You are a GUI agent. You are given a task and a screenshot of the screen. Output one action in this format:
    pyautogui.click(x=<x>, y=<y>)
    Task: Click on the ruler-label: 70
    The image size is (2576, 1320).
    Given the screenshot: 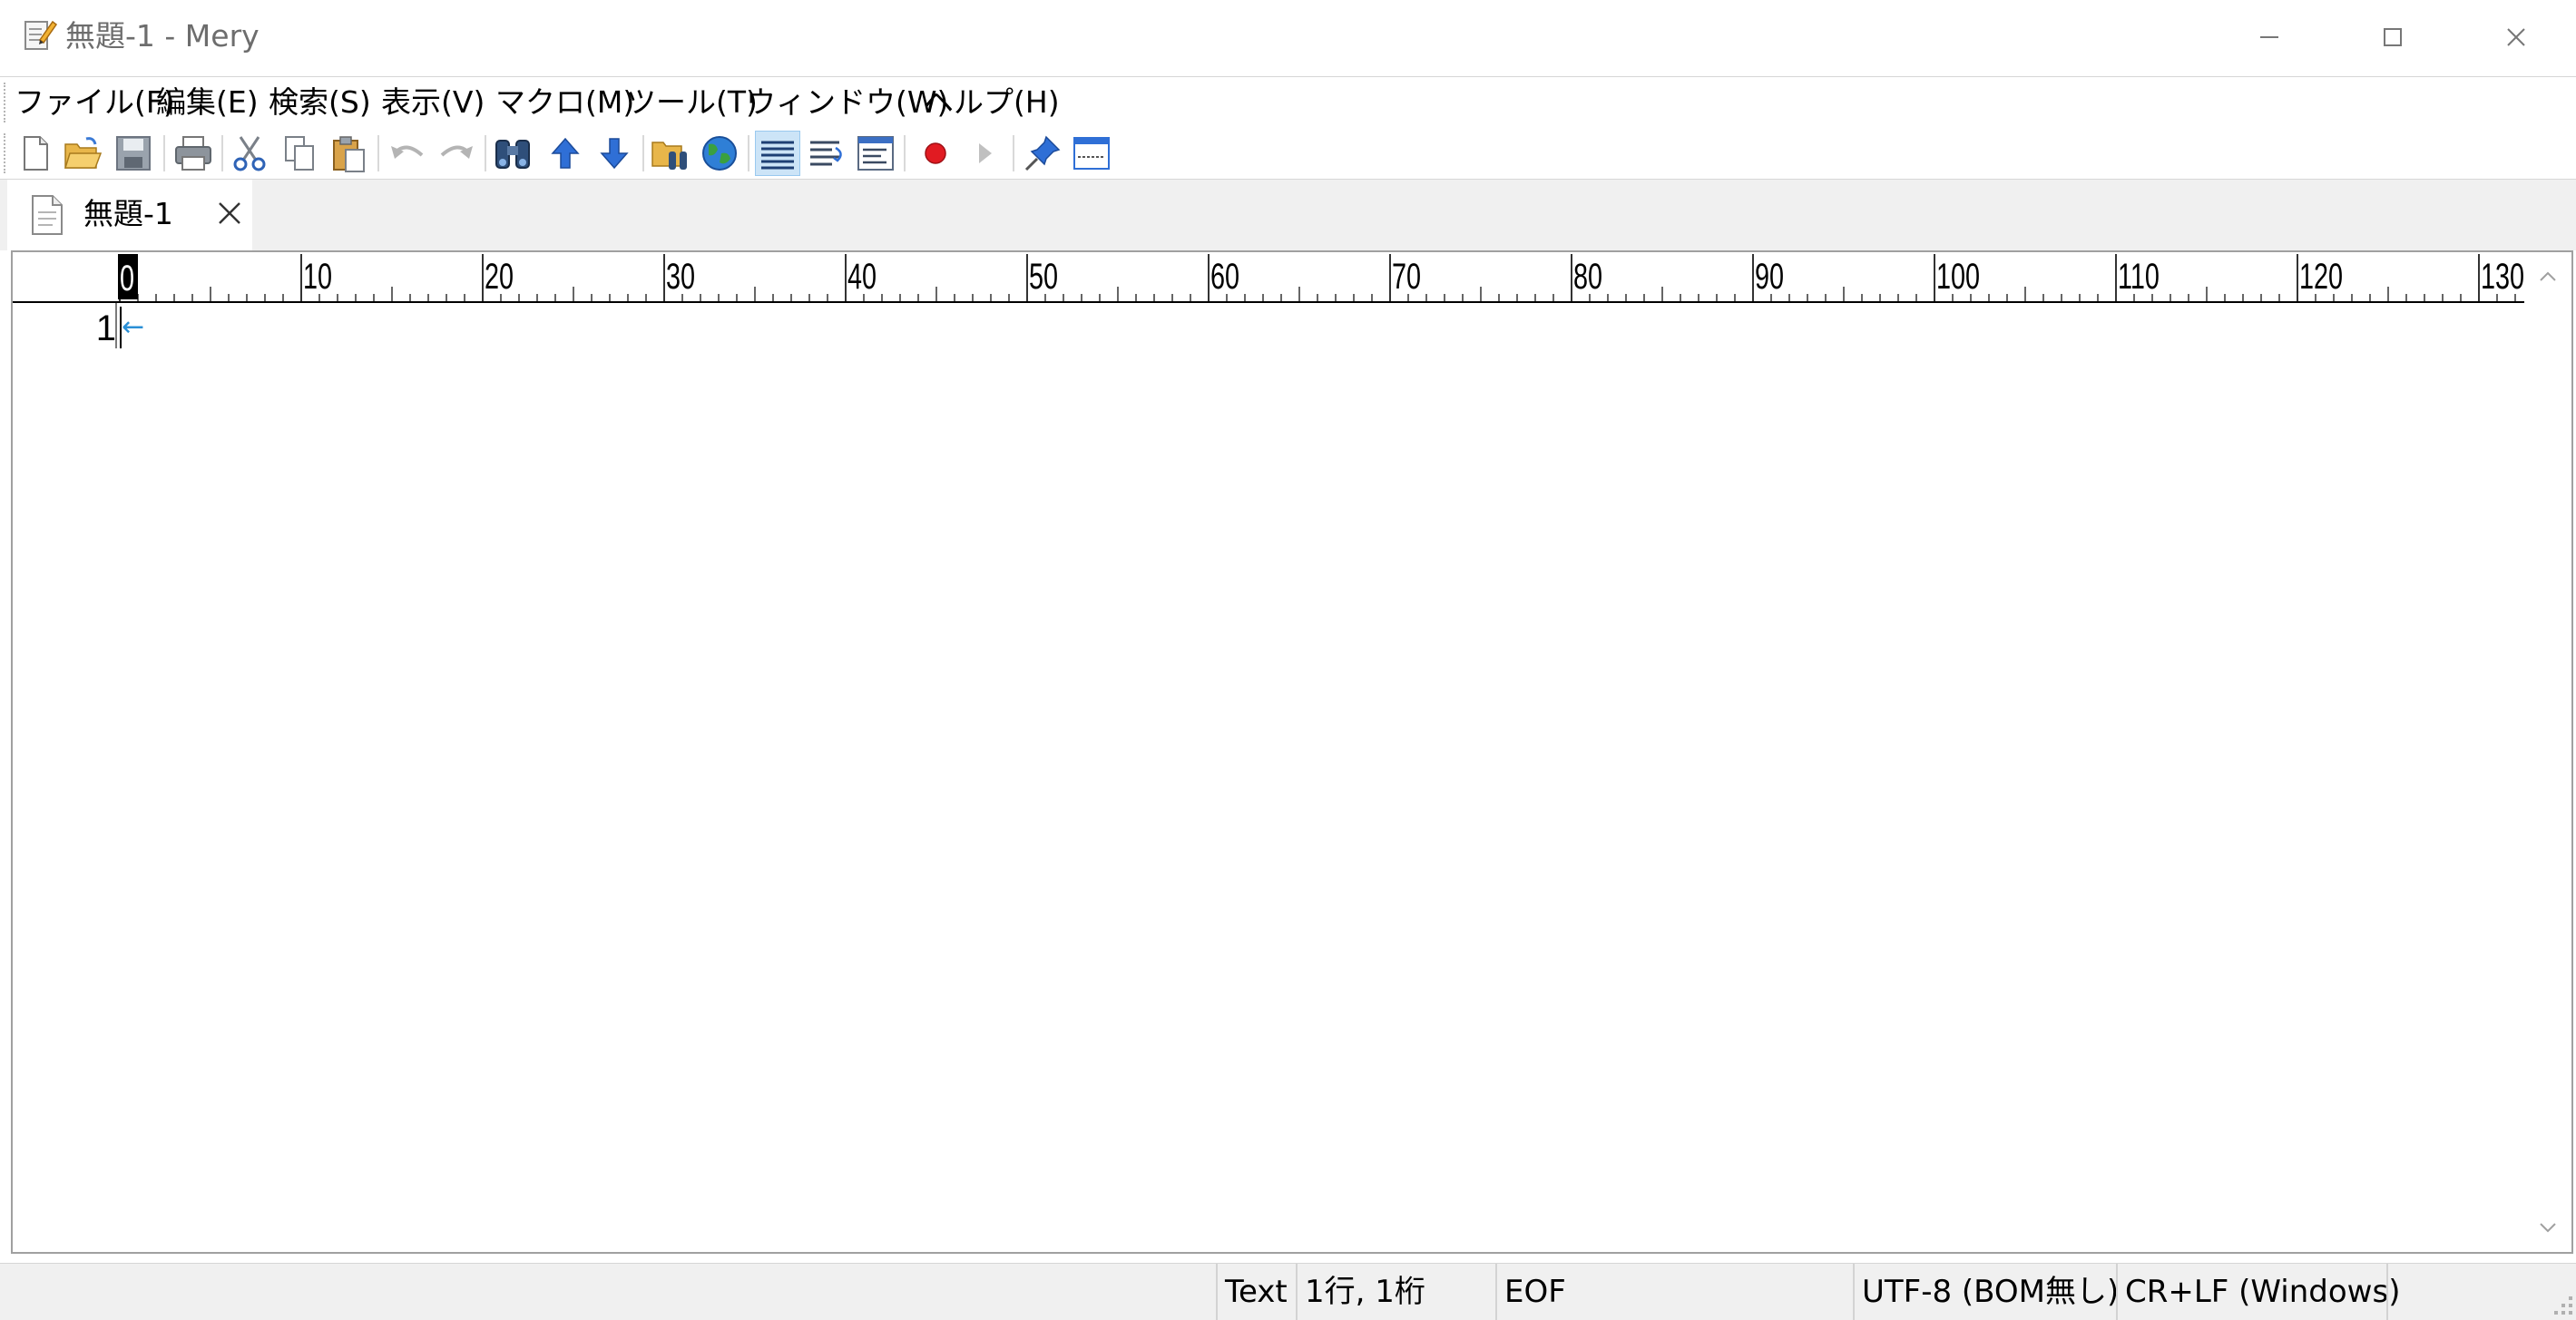 What is the action you would take?
    pyautogui.click(x=1407, y=277)
    